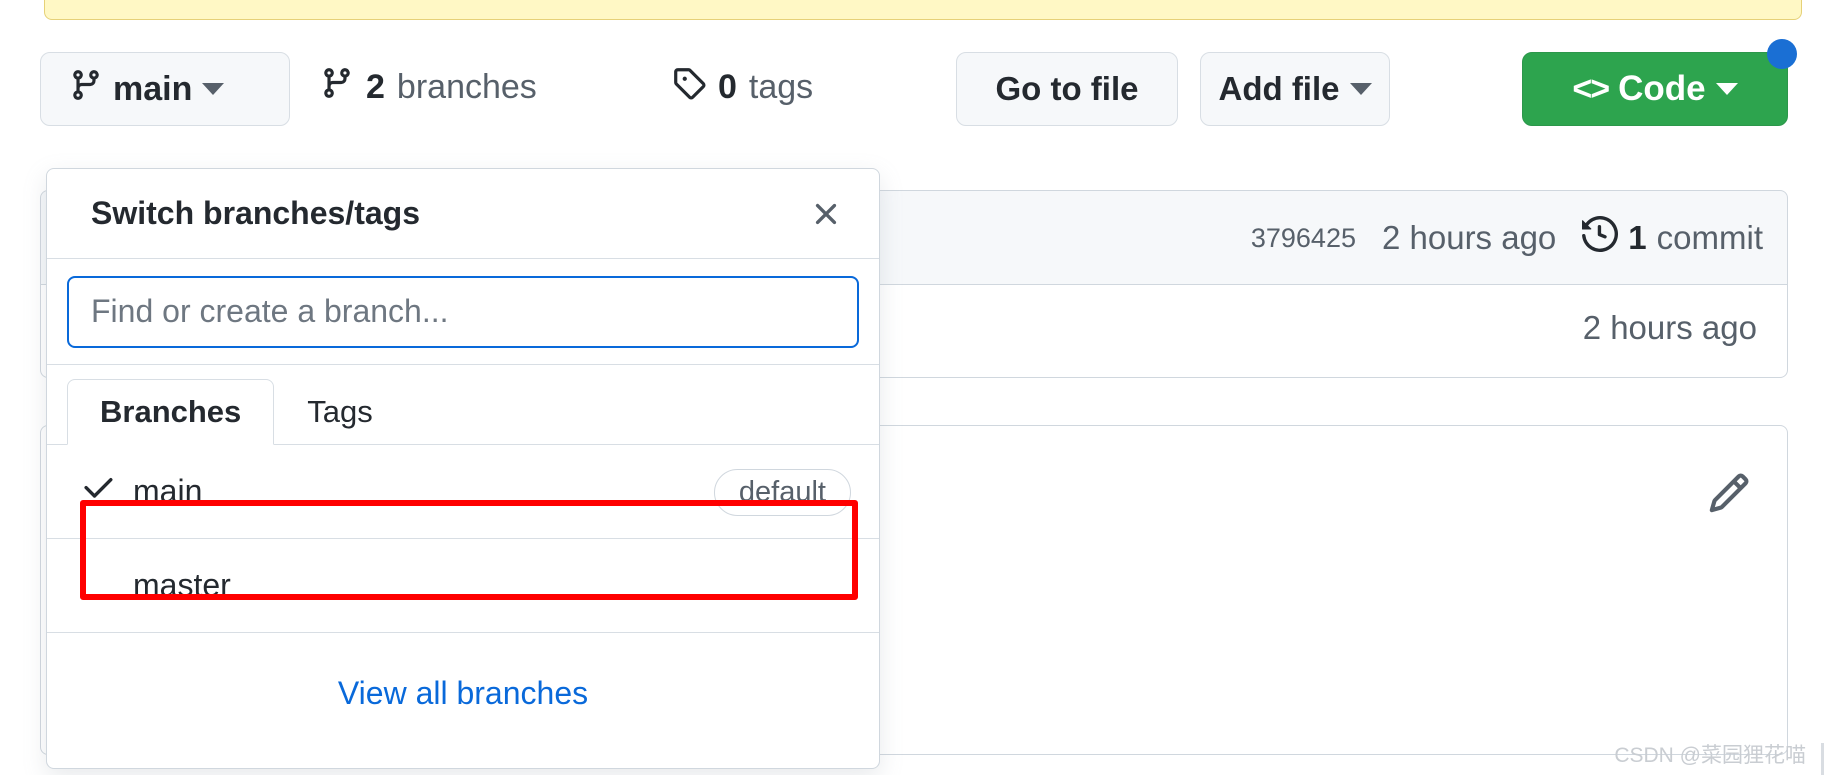 This screenshot has width=1828, height=775. Describe the element at coordinates (463, 693) in the screenshot. I see `view-all-branches-link: View all branches` at that location.